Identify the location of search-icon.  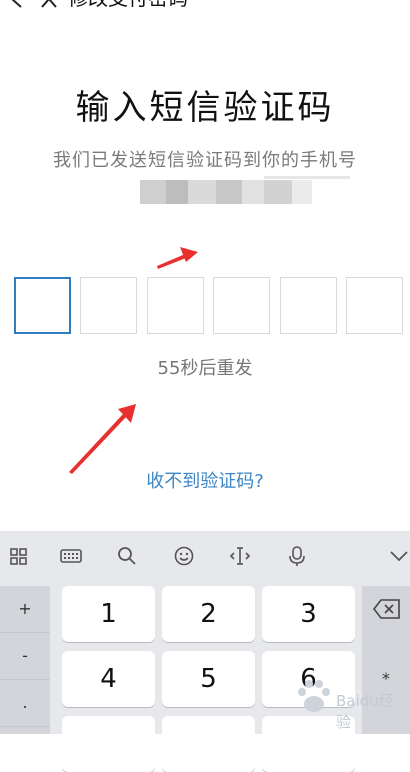
(127, 556).